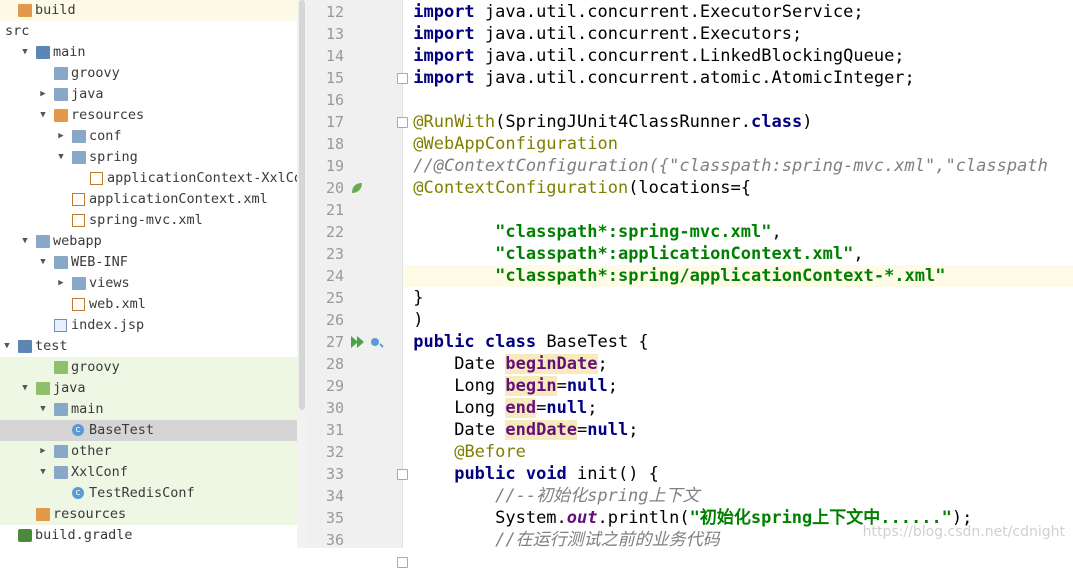  What do you see at coordinates (367, 343) in the screenshot?
I see `run-test-icon` at bounding box center [367, 343].